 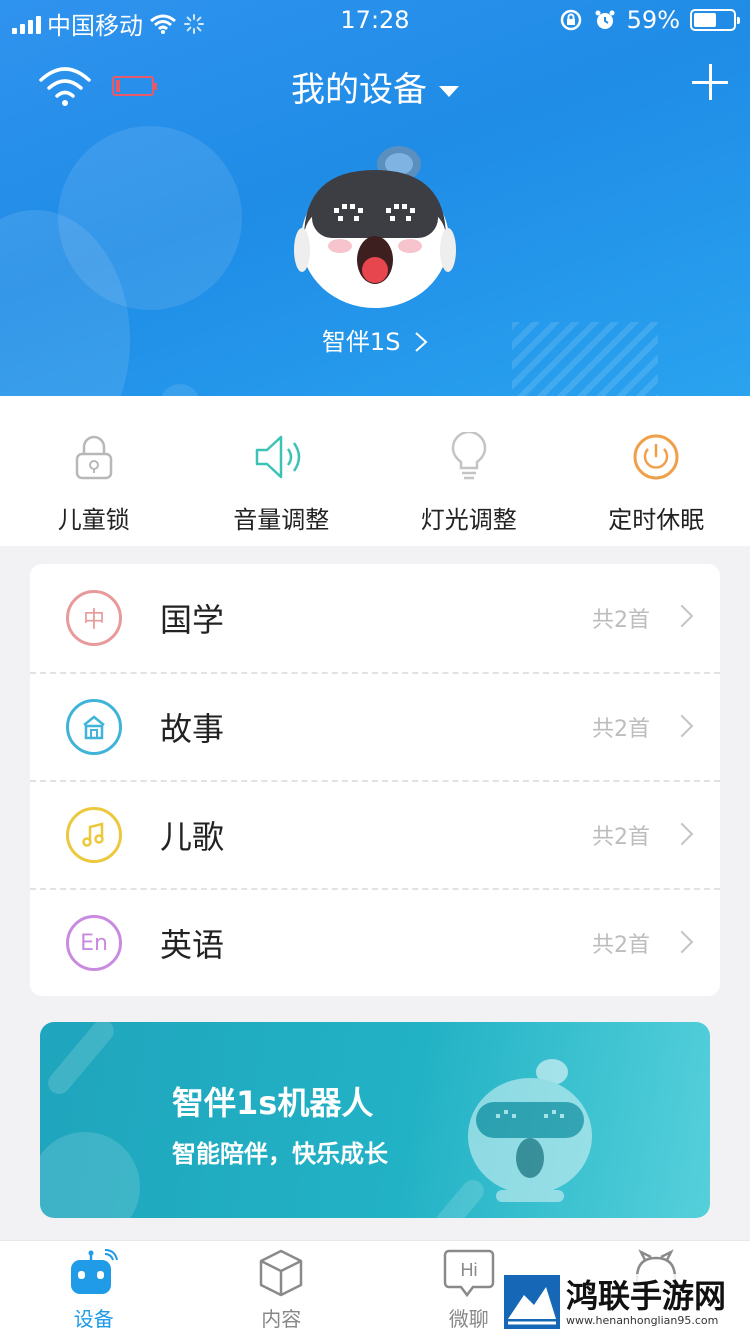 I want to click on lock-icon, so click(x=93, y=457).